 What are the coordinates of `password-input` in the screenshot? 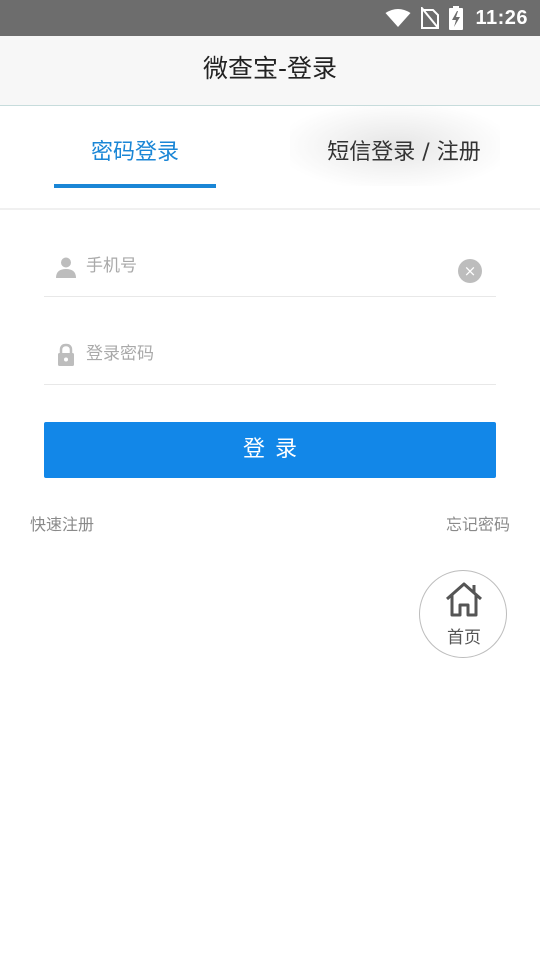 It's located at (266, 354).